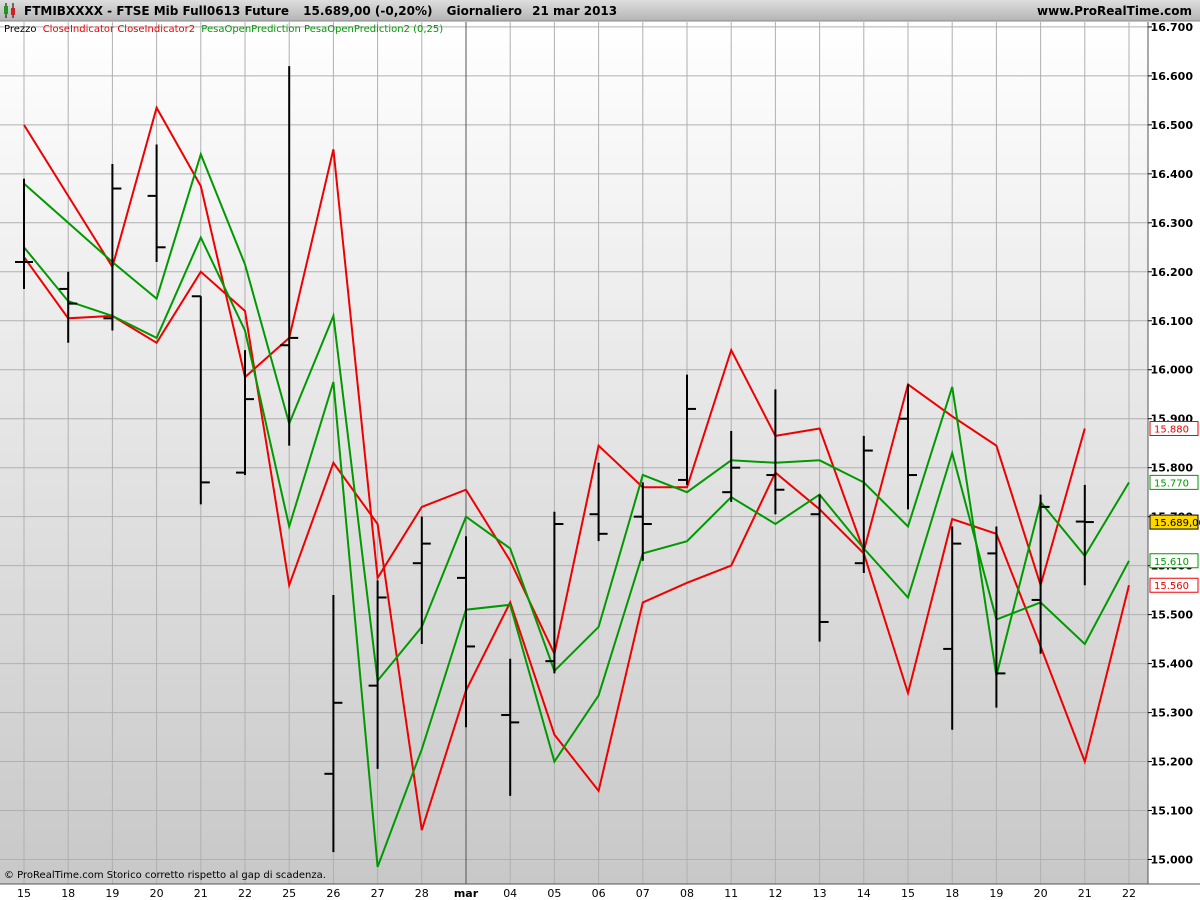 The width and height of the screenshot is (1200, 900). Describe the element at coordinates (1114, 11) in the screenshot. I see `site-link: www.ProRealTime.com` at that location.